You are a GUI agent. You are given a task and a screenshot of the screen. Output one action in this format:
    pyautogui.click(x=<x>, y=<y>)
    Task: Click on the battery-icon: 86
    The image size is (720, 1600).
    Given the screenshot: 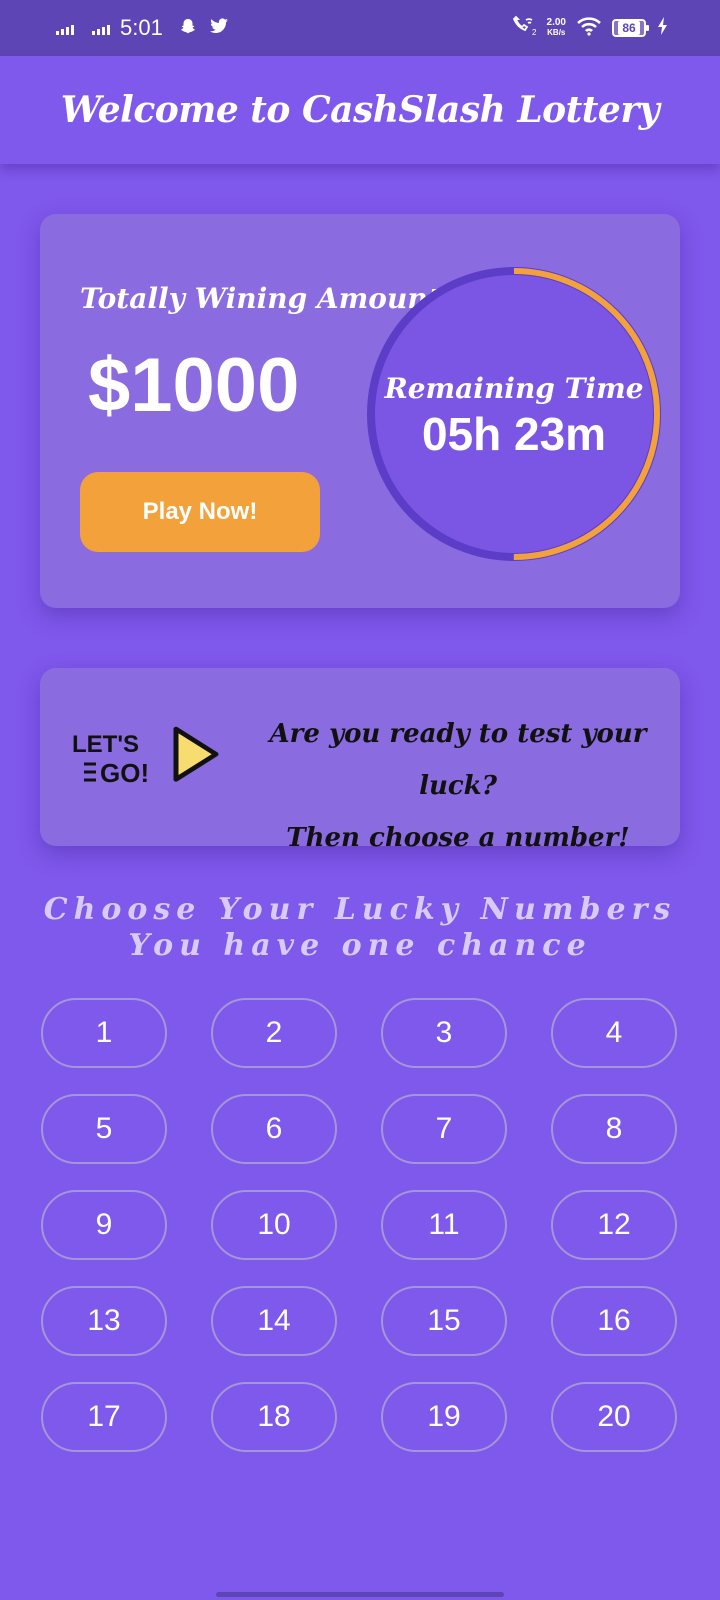 What is the action you would take?
    pyautogui.click(x=630, y=28)
    